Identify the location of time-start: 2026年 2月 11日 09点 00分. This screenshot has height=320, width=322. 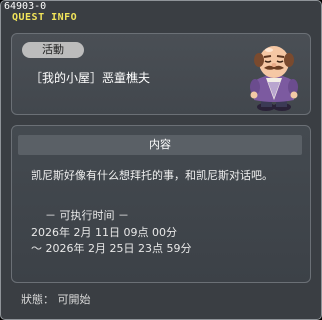
(104, 232).